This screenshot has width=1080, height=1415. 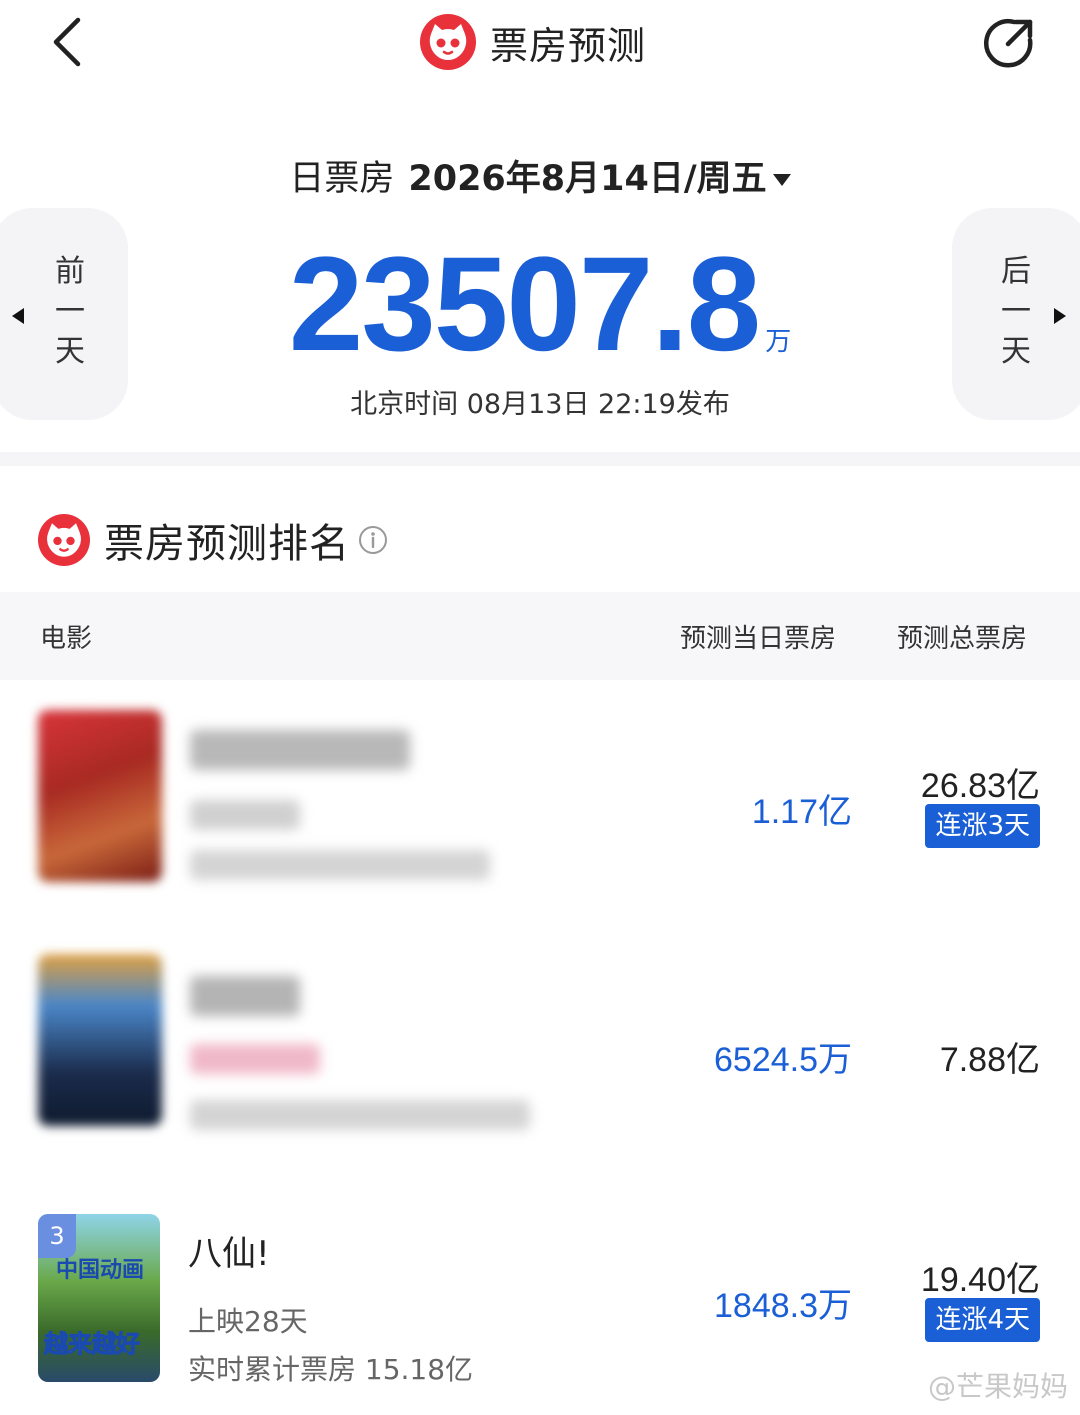 What do you see at coordinates (373, 540) in the screenshot?
I see `info-icon` at bounding box center [373, 540].